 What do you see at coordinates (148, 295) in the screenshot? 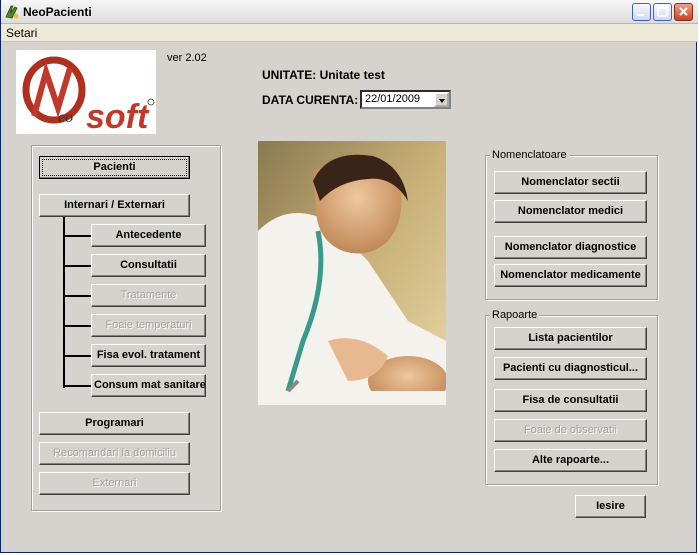
I see `tratamente-button: Tratamente` at bounding box center [148, 295].